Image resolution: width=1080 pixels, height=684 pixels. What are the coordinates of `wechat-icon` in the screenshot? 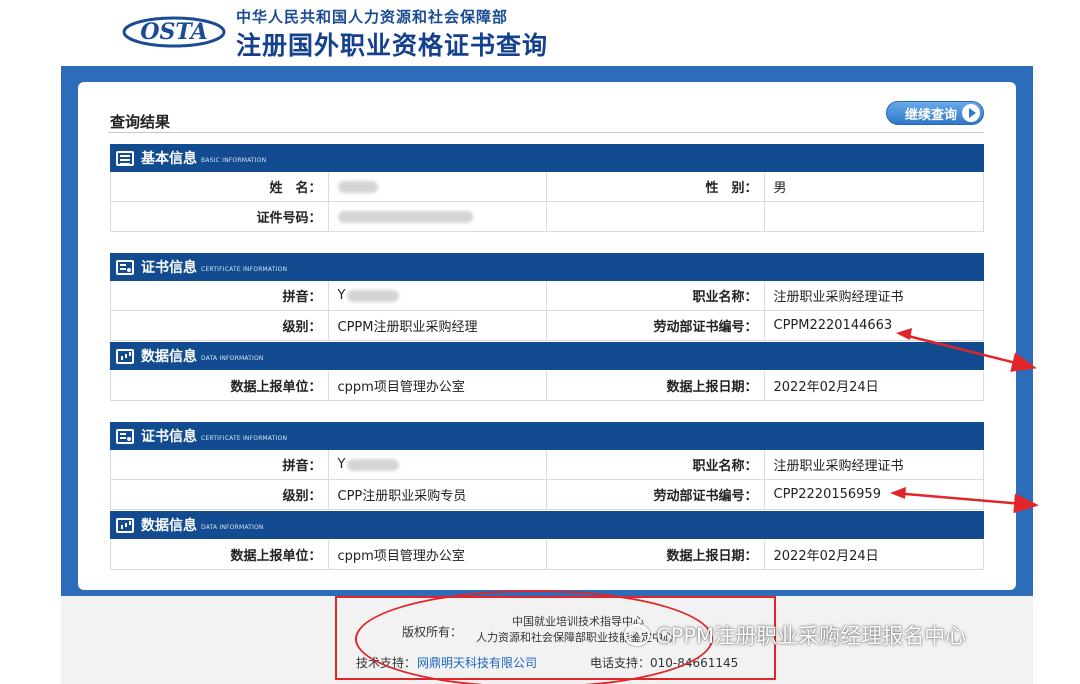 It's located at (637, 635).